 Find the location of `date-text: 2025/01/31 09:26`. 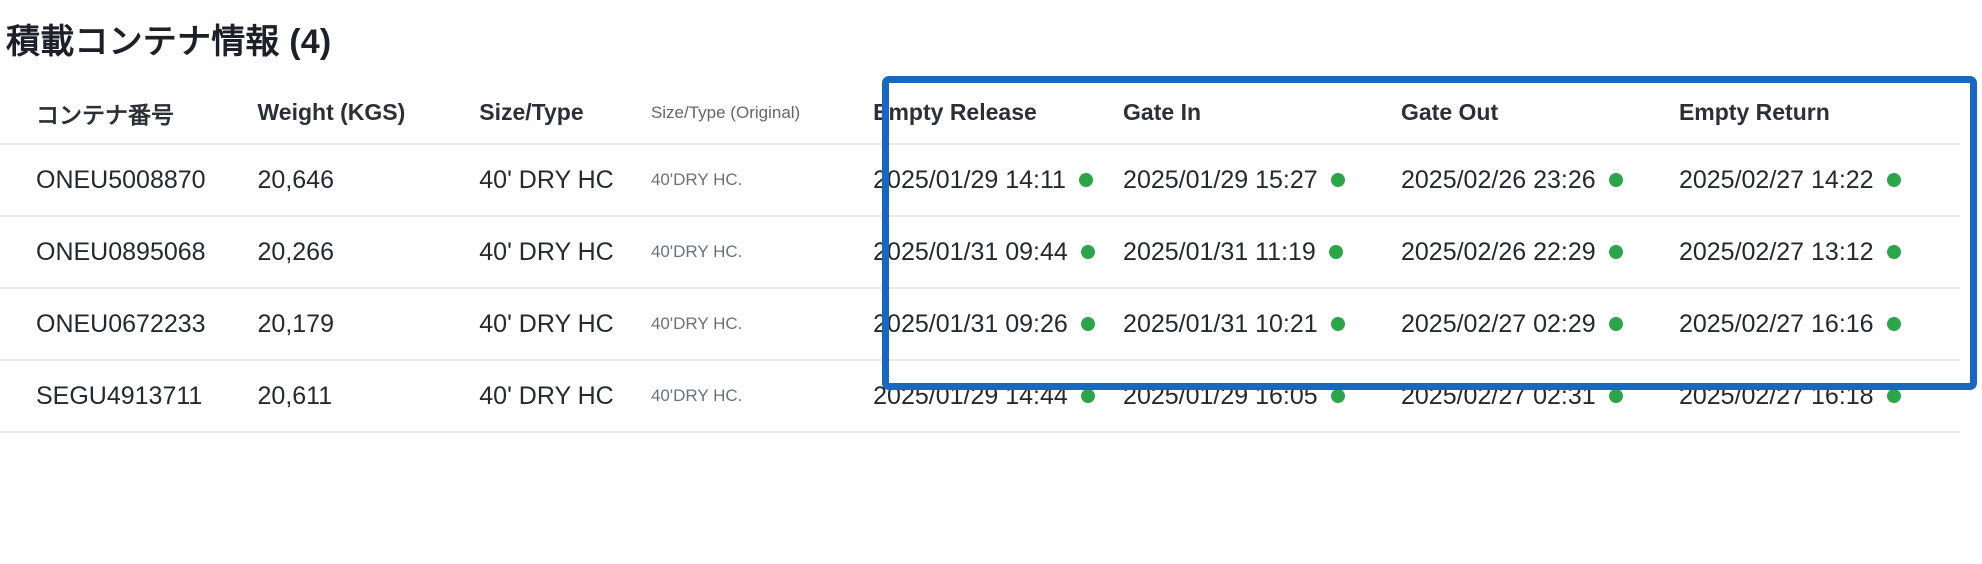

date-text: 2025/01/31 09:26 is located at coordinates (970, 323).